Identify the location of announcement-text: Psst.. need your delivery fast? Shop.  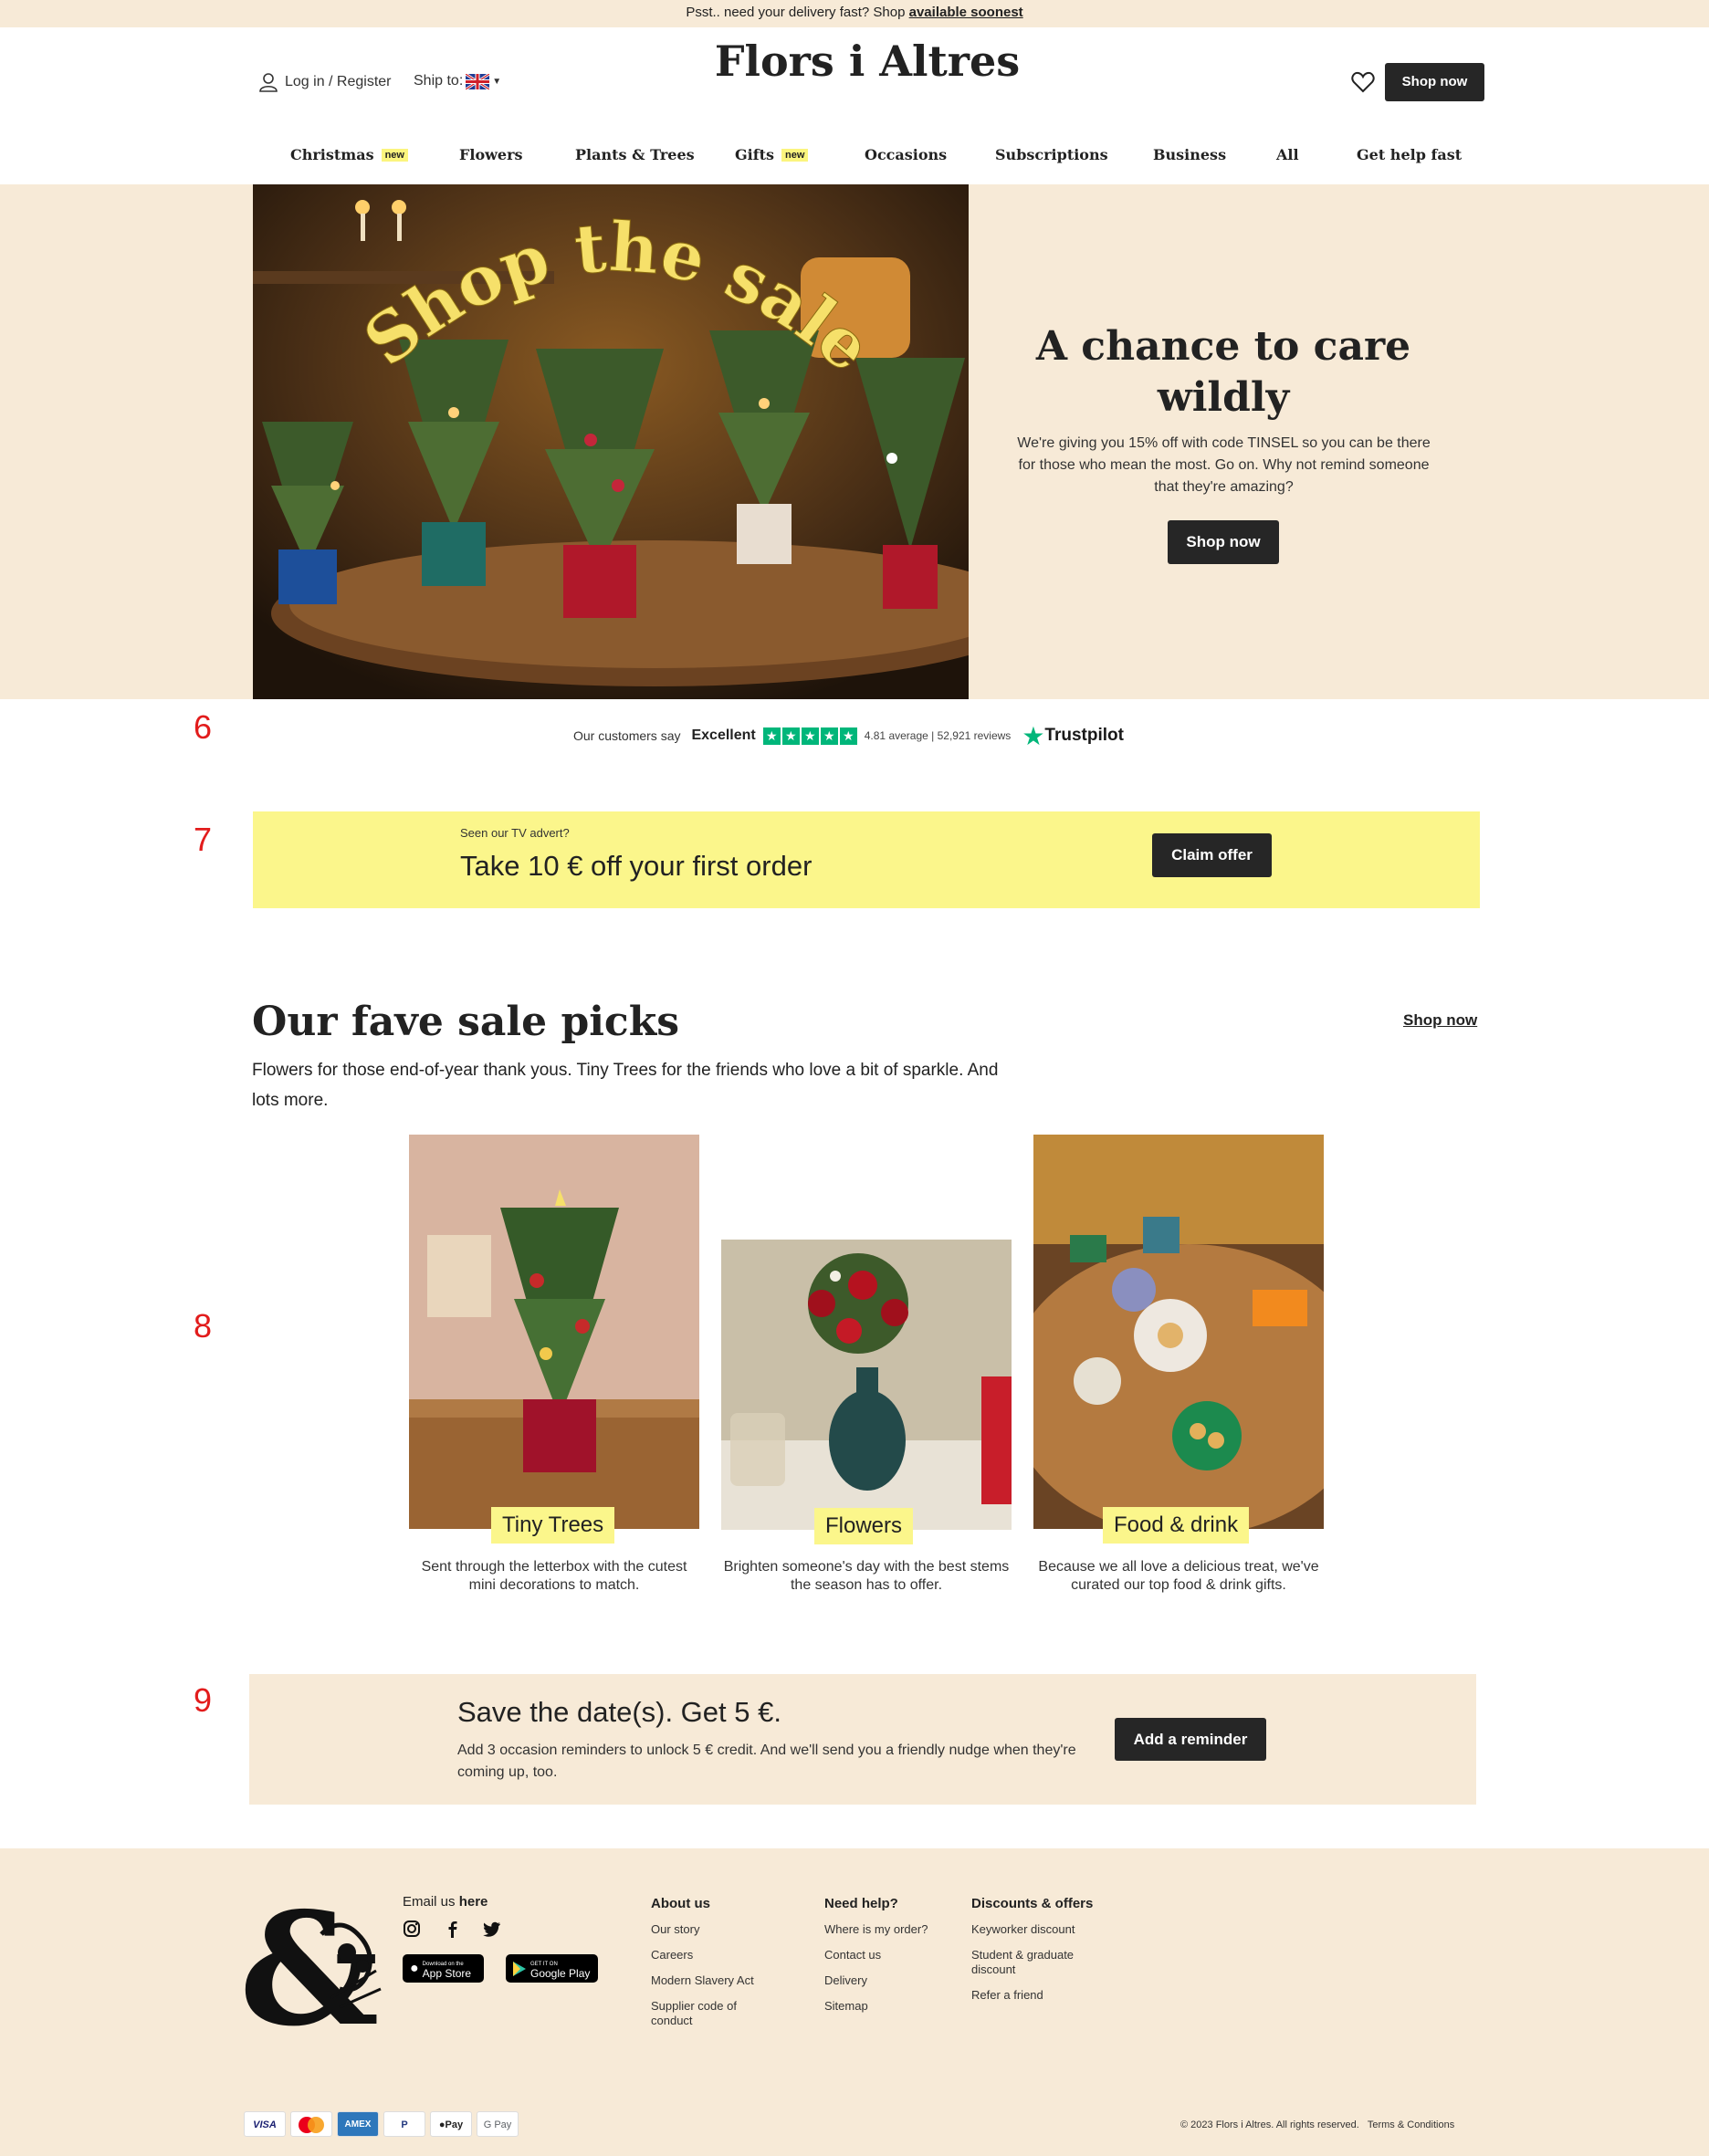
(796, 13).